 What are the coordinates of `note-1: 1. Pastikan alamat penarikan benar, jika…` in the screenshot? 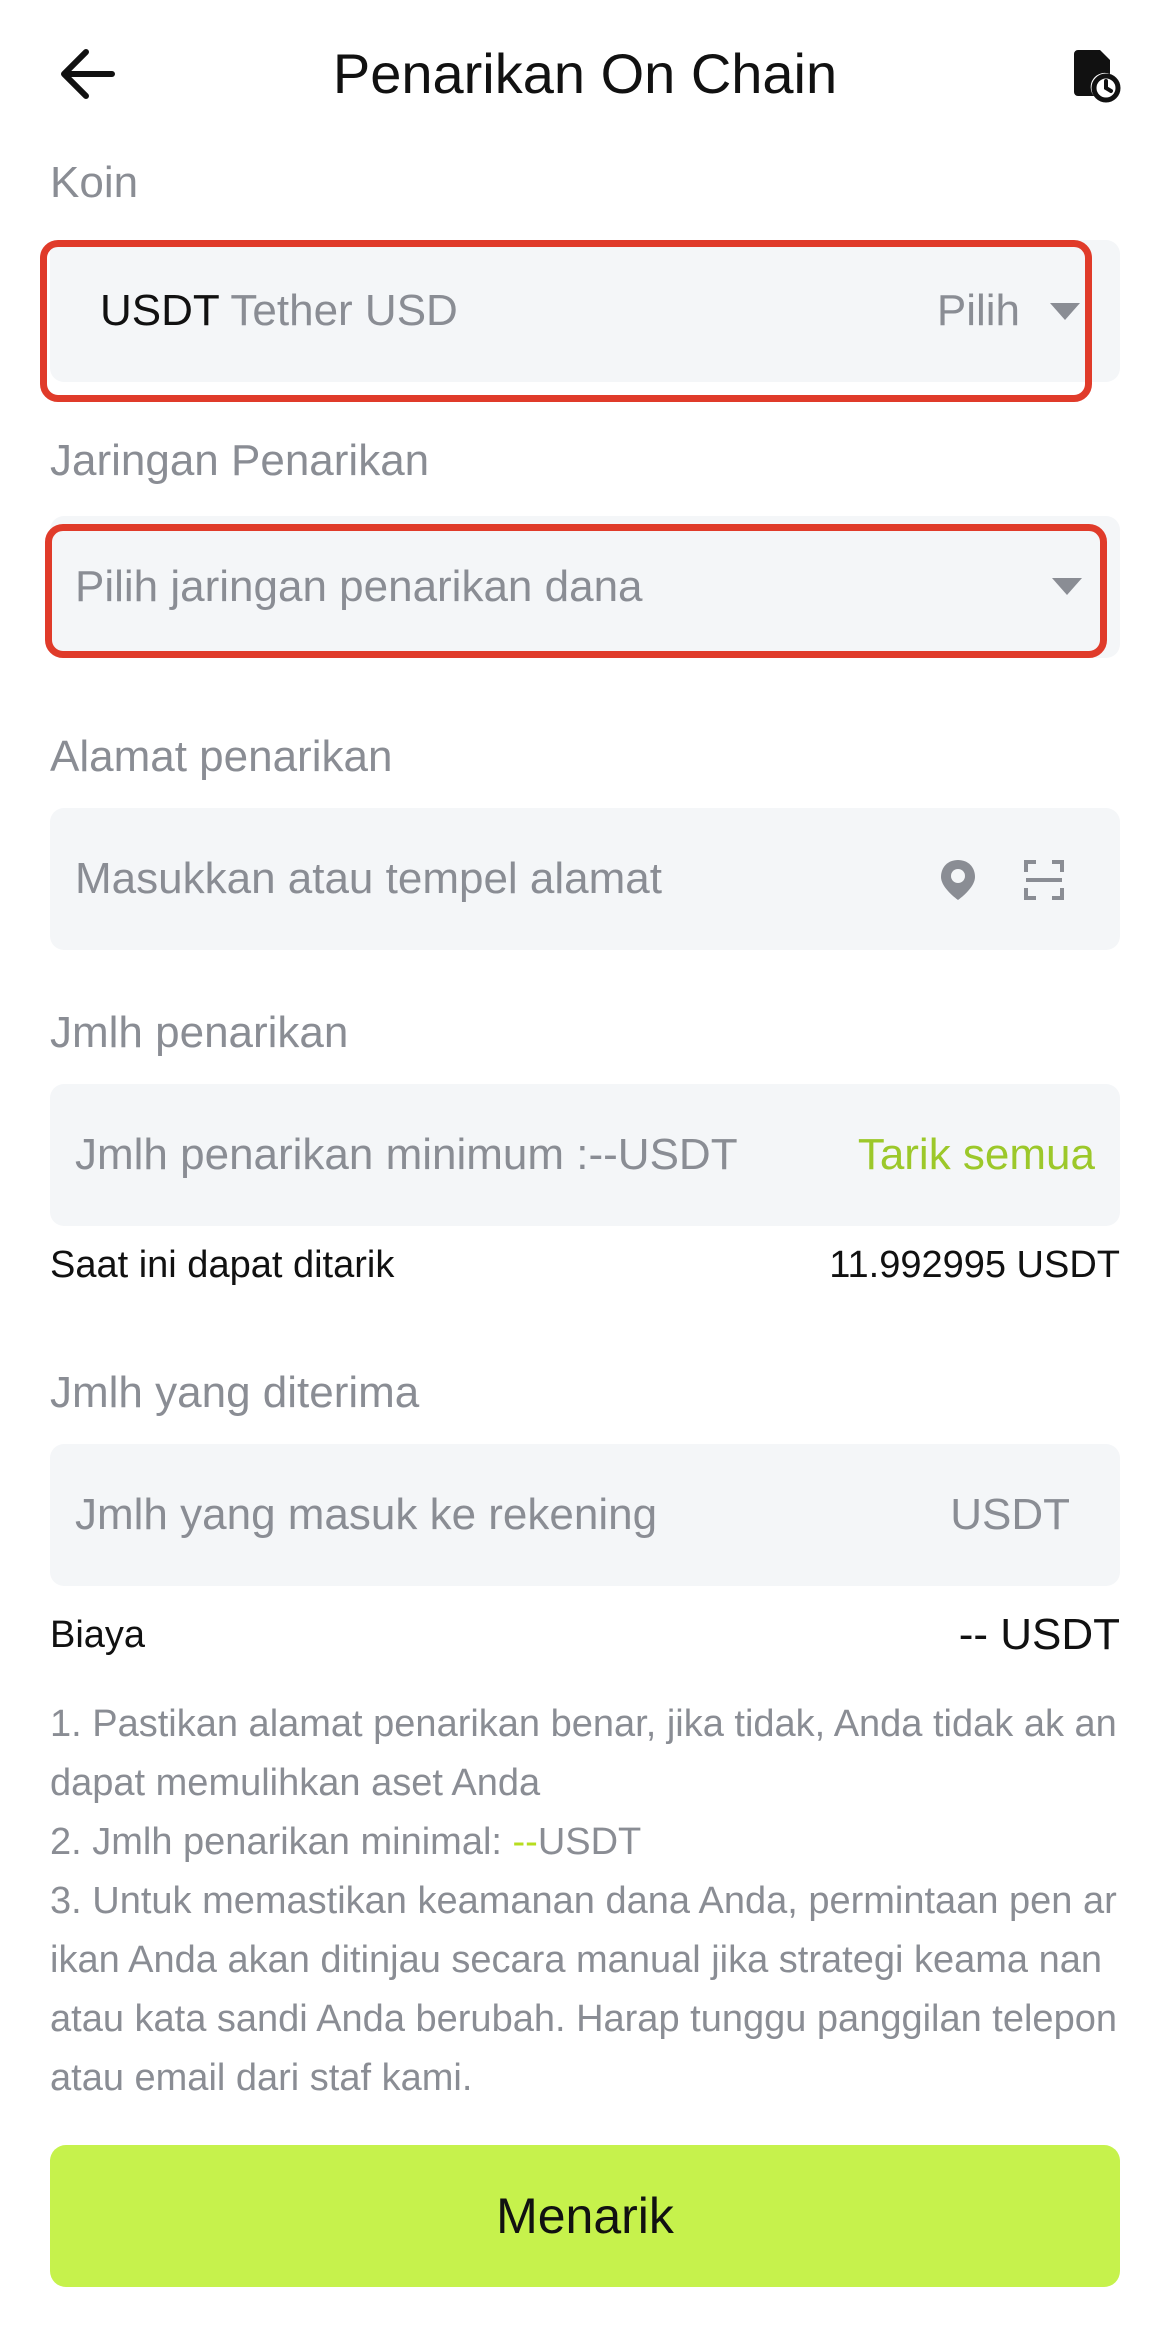 It's located at (583, 1753).